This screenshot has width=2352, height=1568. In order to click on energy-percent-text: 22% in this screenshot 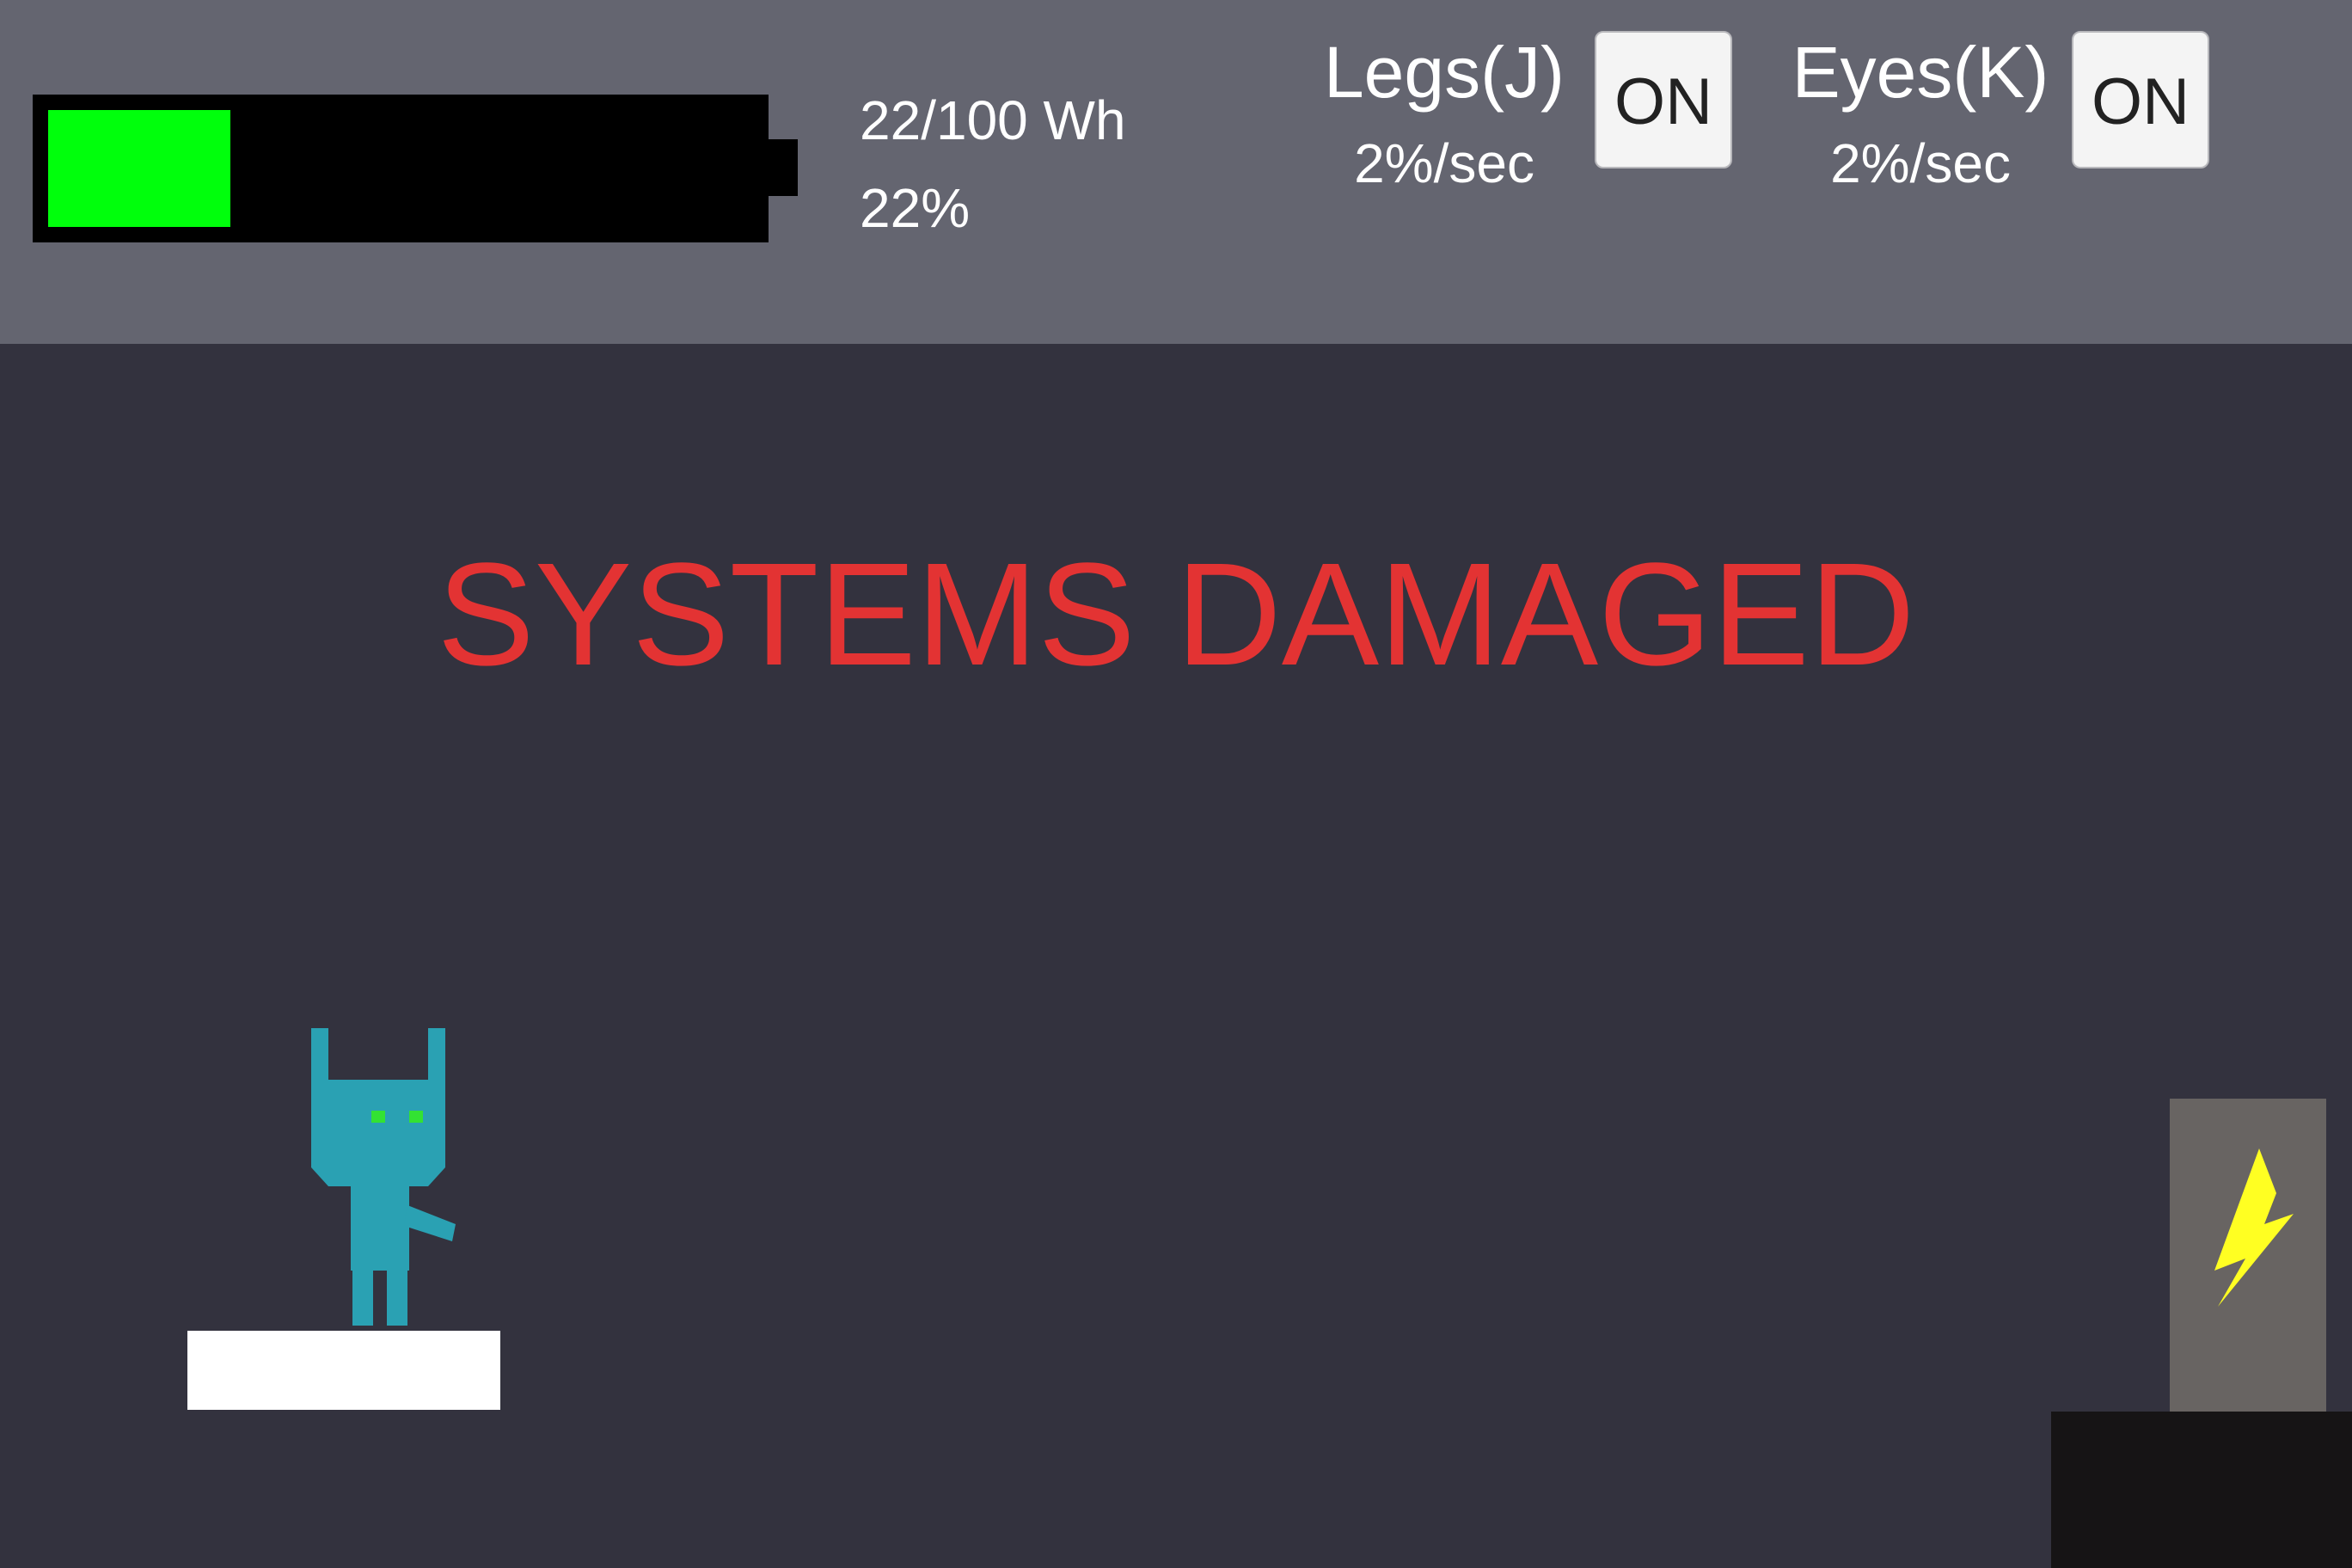, I will do `click(915, 208)`.